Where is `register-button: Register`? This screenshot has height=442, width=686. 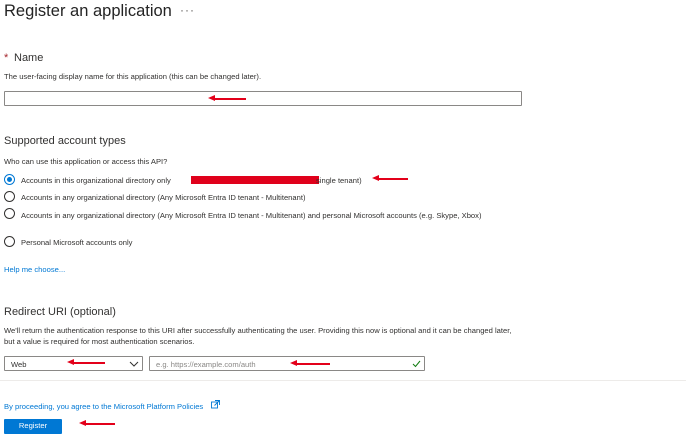
register-button: Register is located at coordinates (33, 426).